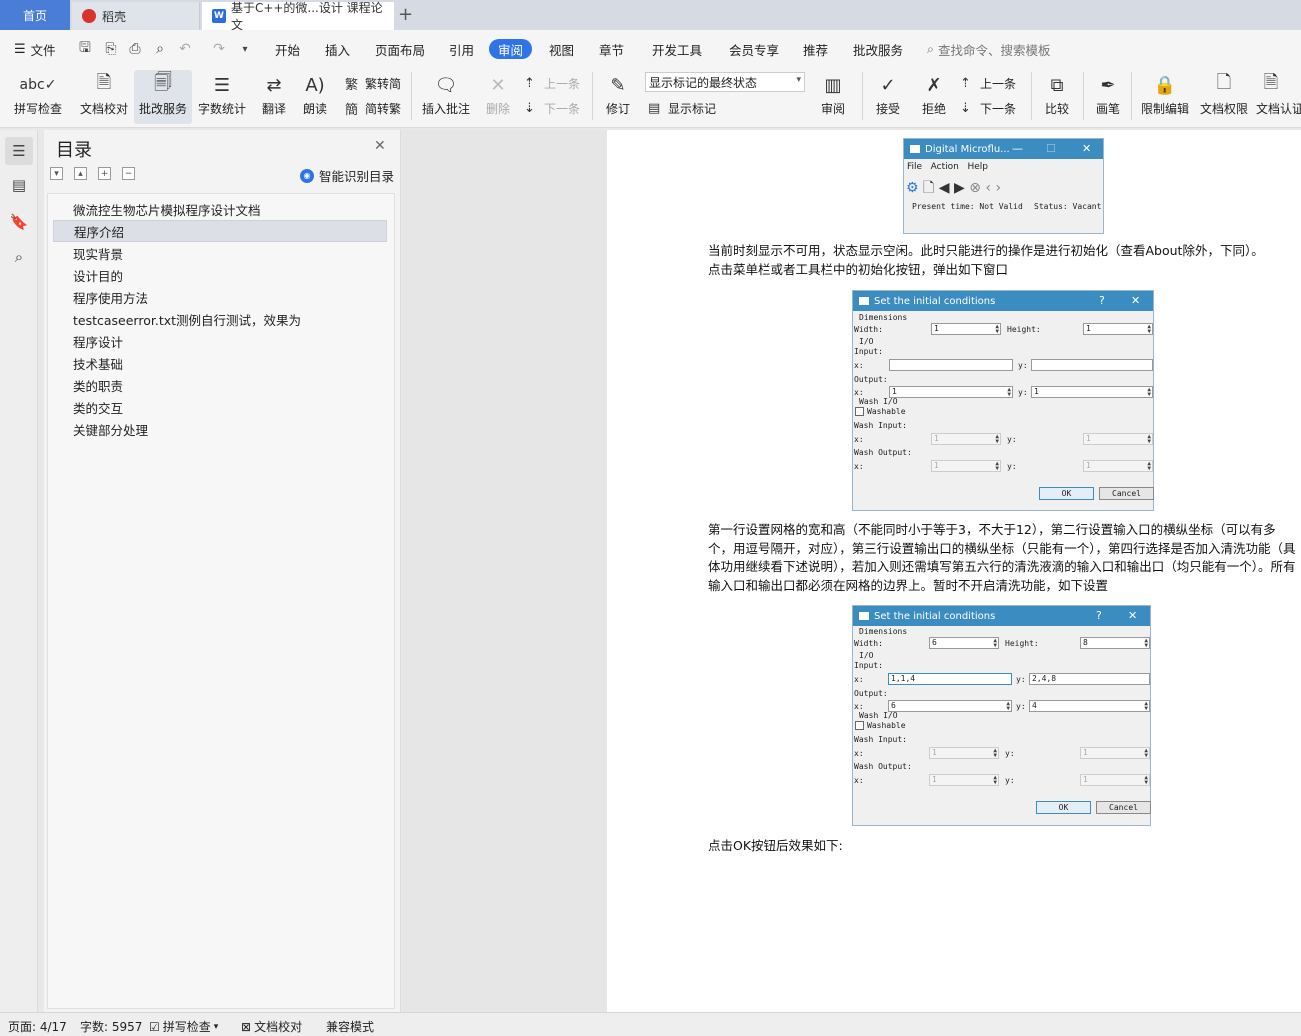 This screenshot has width=1301, height=1036. Describe the element at coordinates (19, 222) in the screenshot. I see `bookmark-icon: 🔖` at that location.